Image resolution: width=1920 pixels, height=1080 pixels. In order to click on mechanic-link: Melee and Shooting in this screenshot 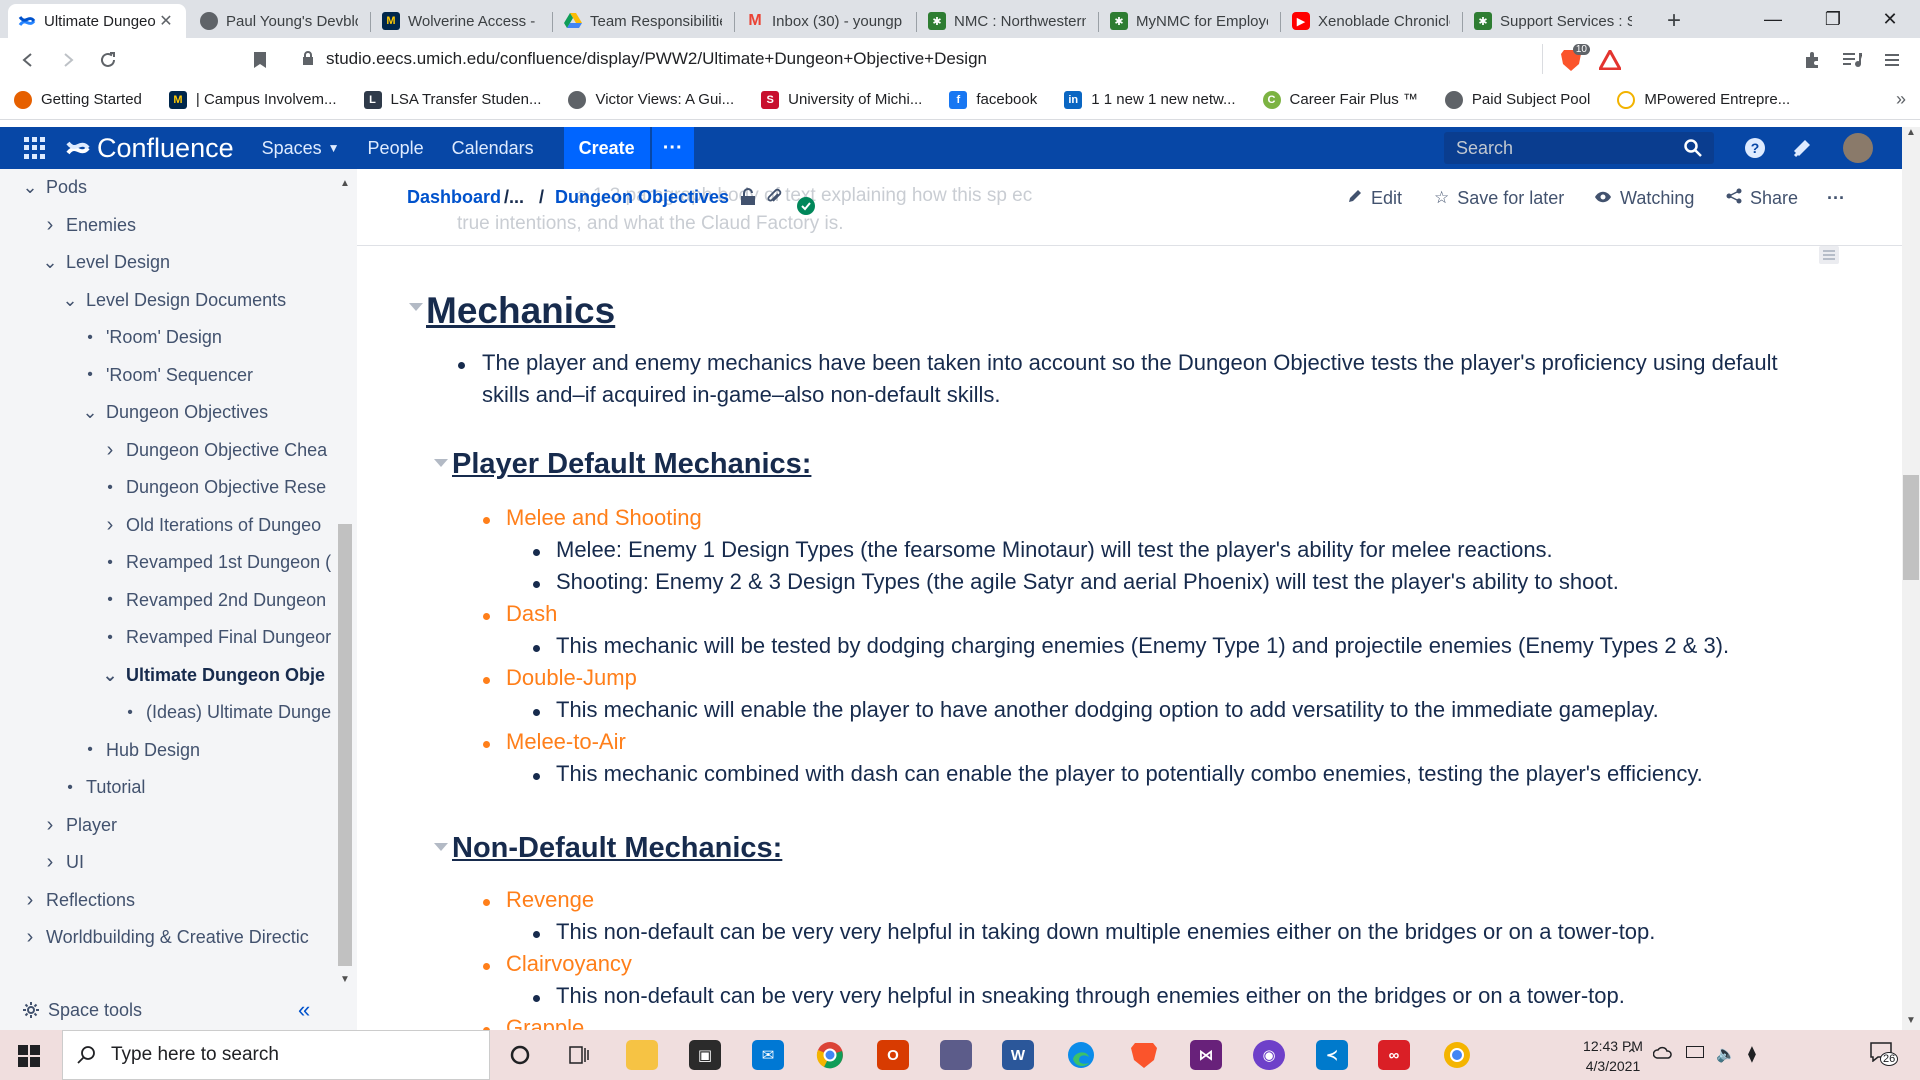, I will do `click(604, 518)`.